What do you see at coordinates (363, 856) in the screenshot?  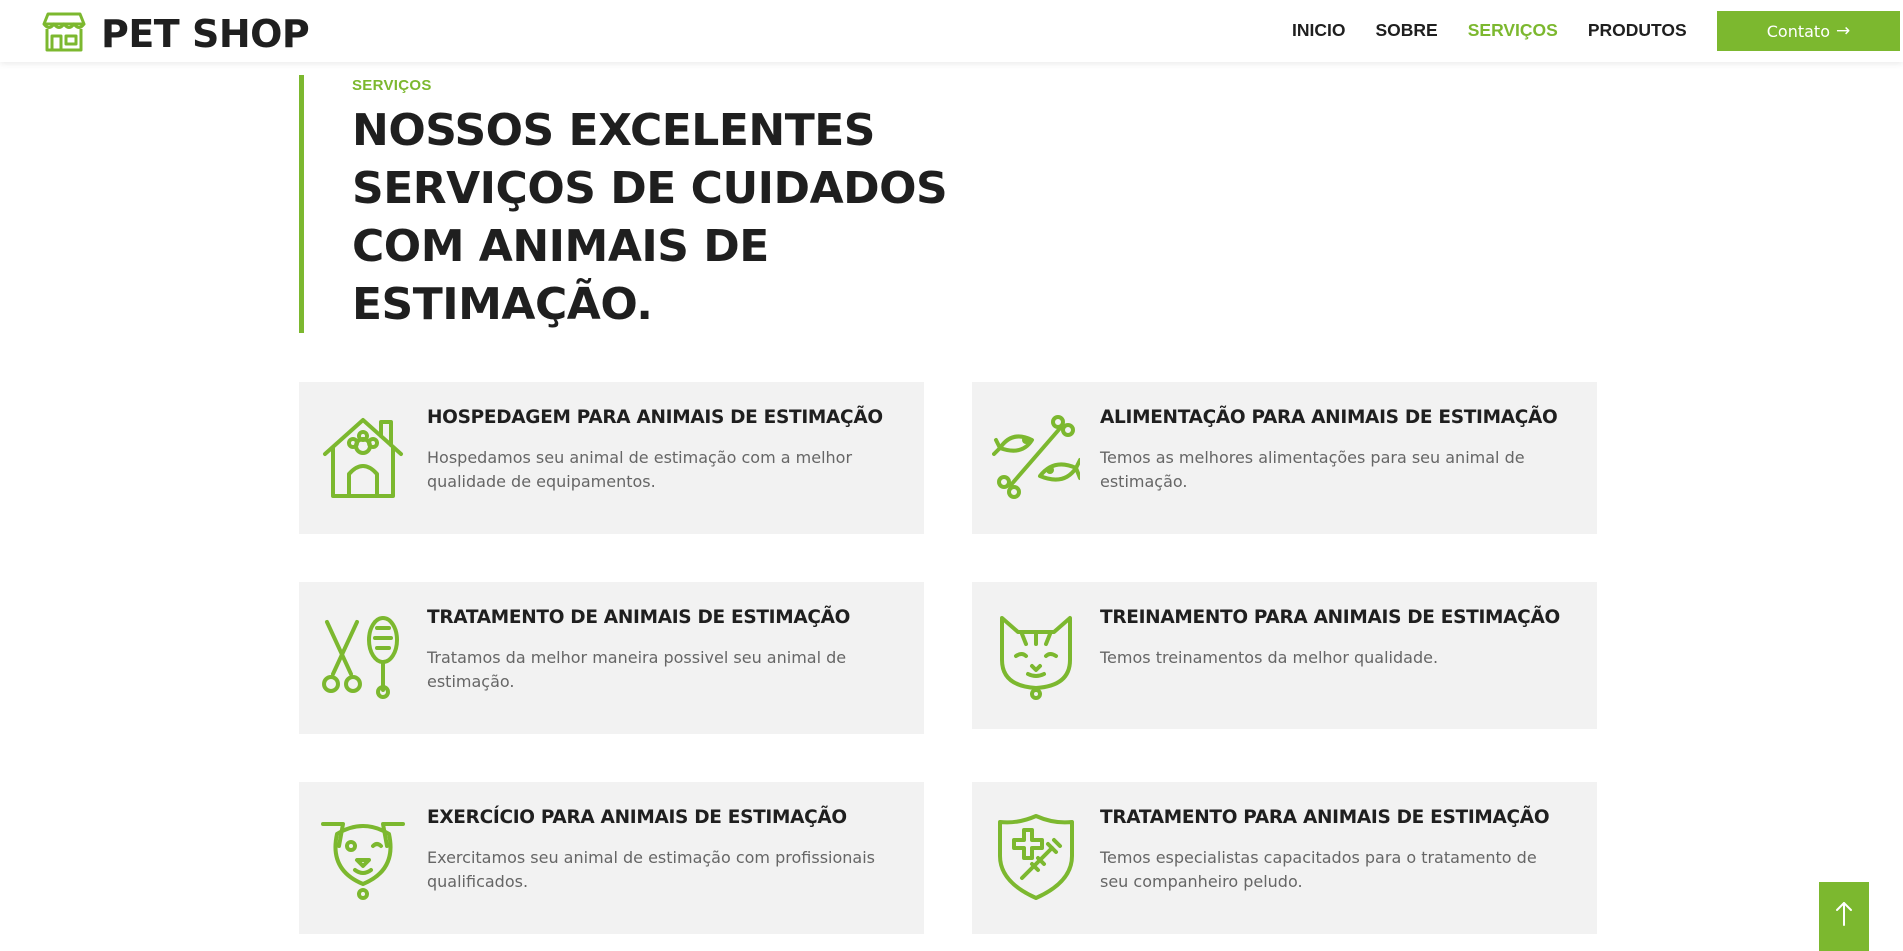 I see `dog-face-icon` at bounding box center [363, 856].